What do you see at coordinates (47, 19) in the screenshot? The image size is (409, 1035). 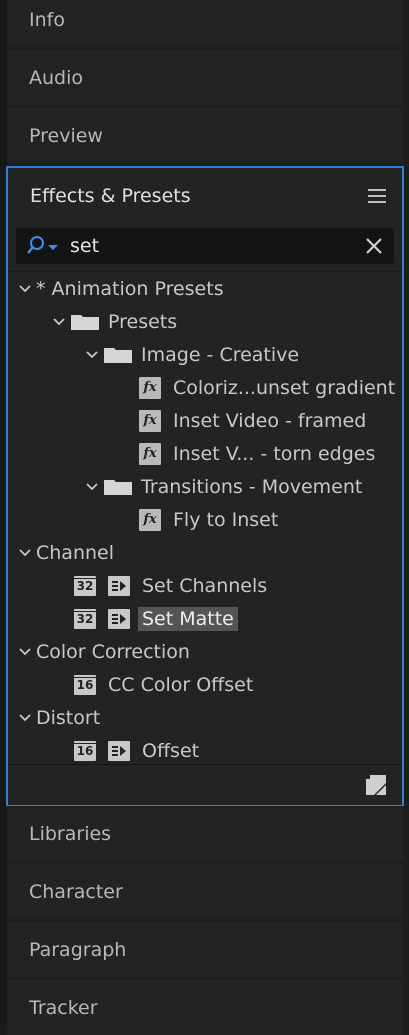 I see `panel-tab-label: Info` at bounding box center [47, 19].